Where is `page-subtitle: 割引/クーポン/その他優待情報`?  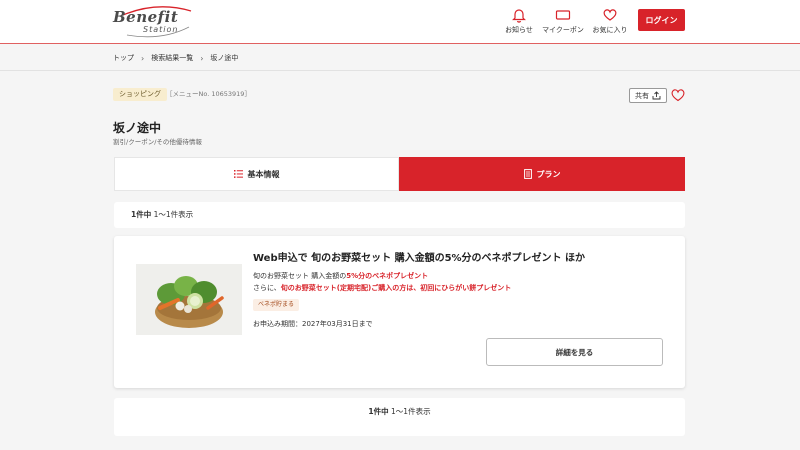 page-subtitle: 割引/クーポン/その他優待情報 is located at coordinates (157, 142).